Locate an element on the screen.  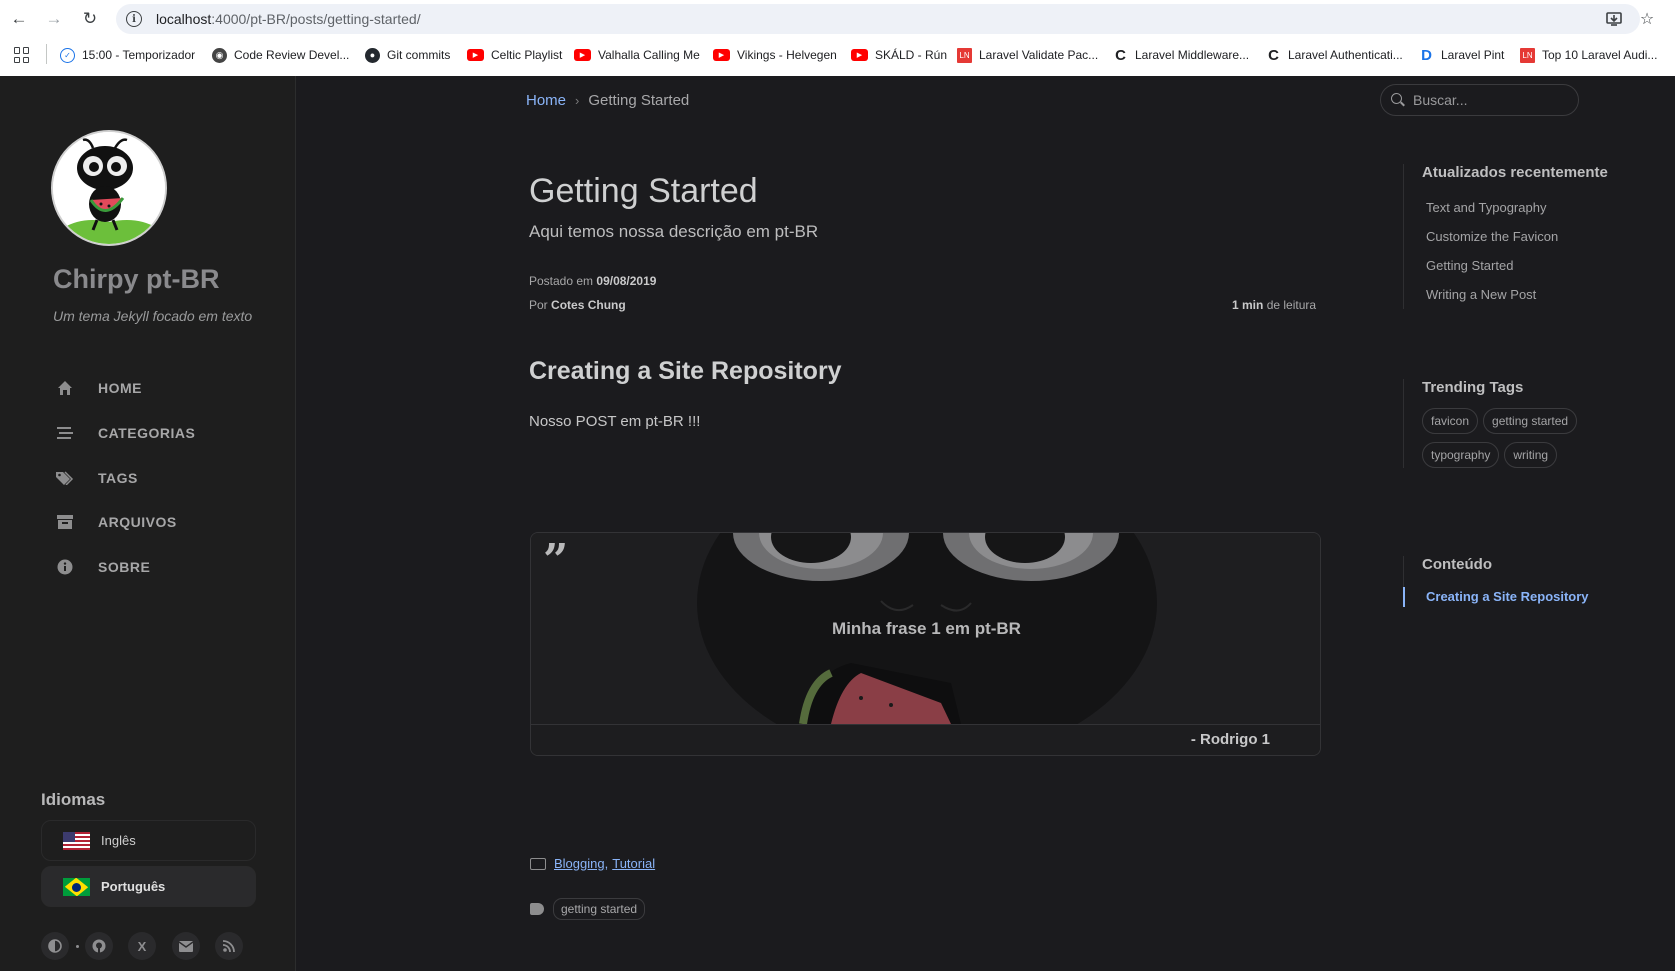
forward-arrow-icon: → is located at coordinates (54, 19).